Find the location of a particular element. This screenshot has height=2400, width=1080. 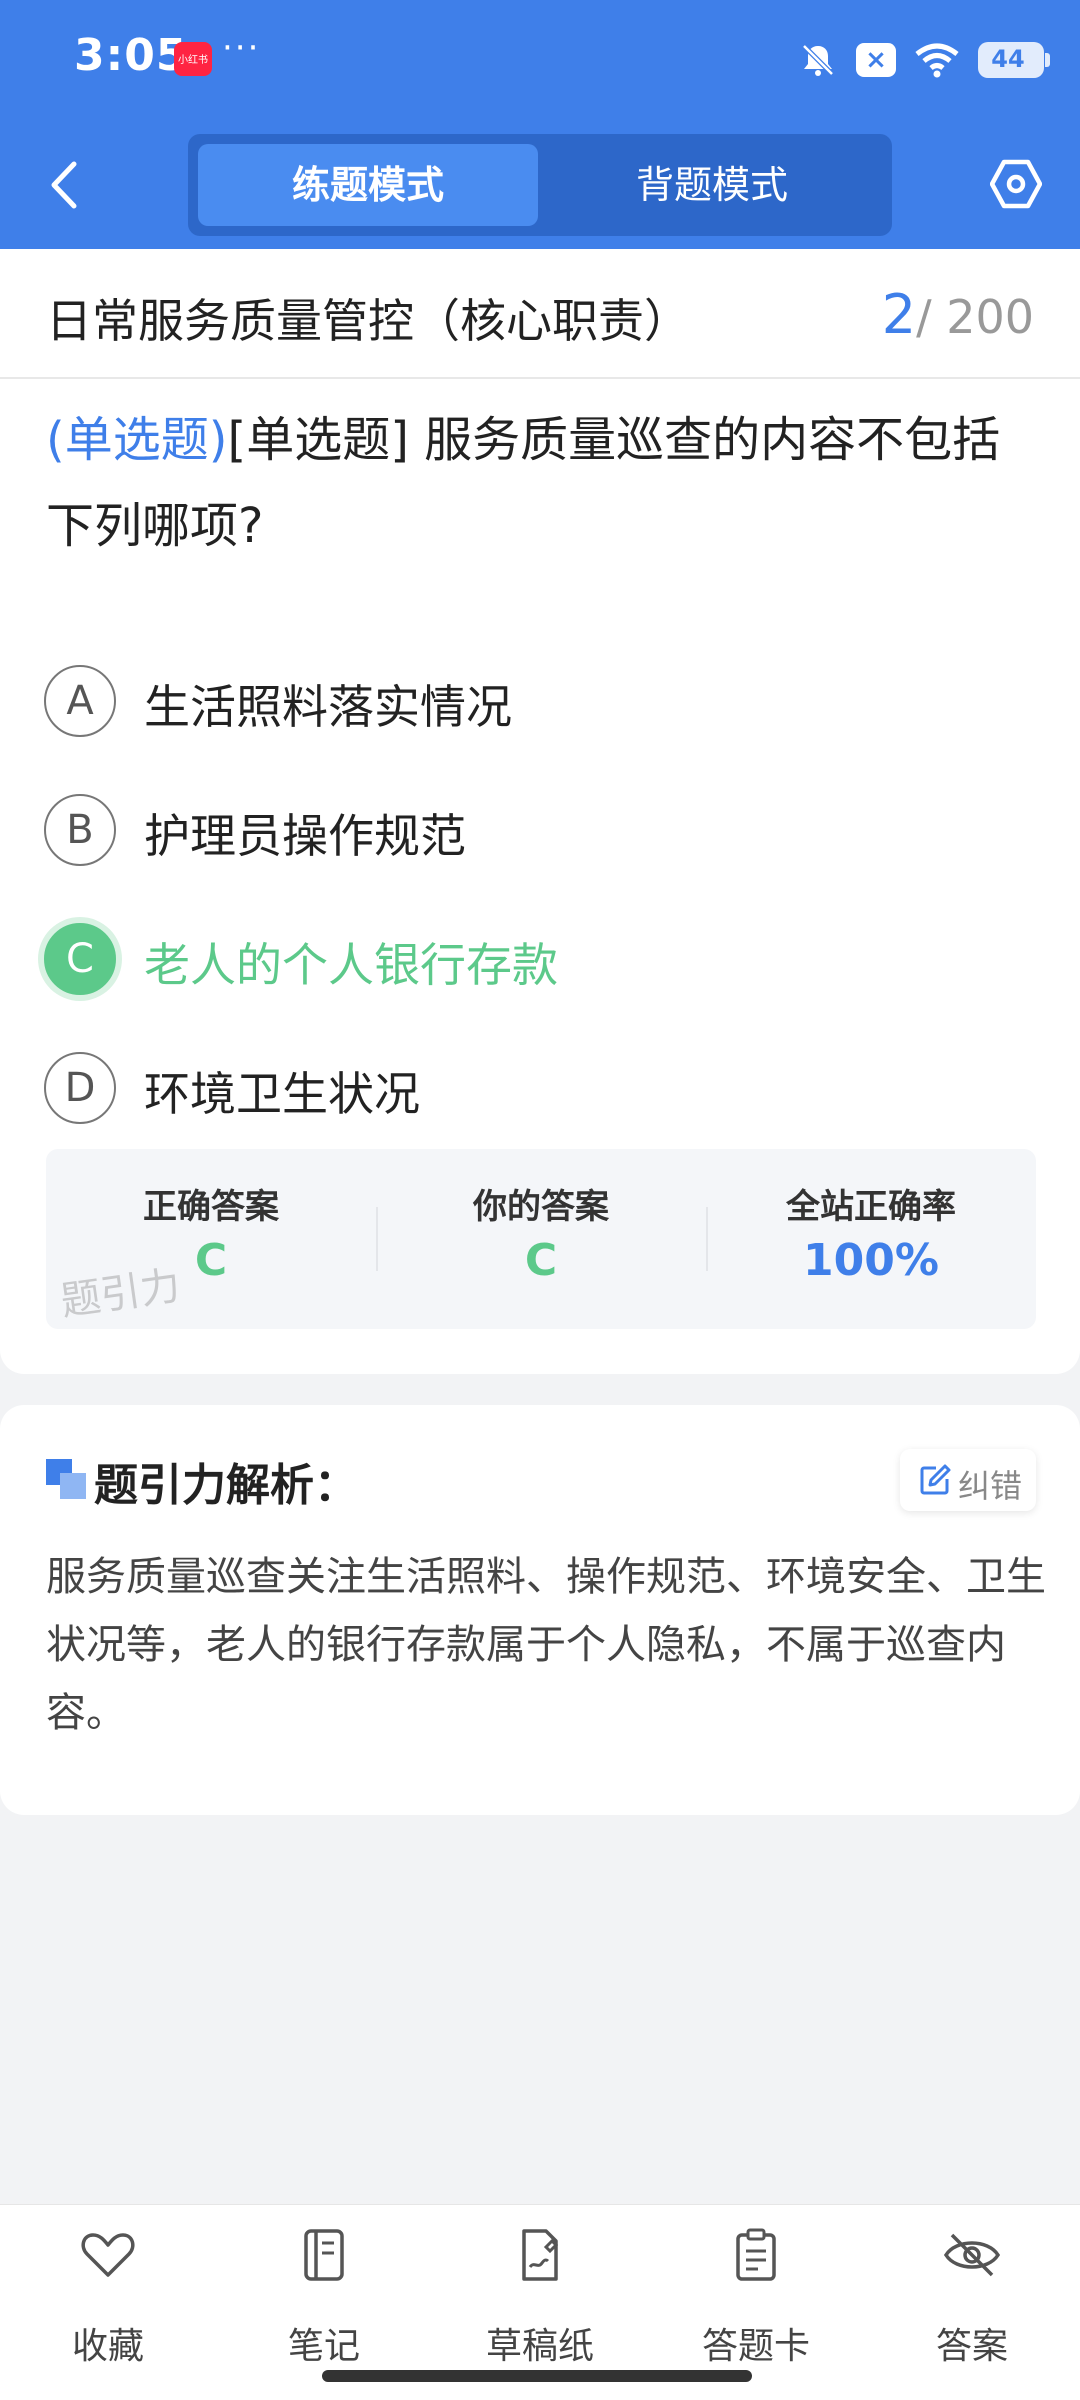

current-question-number: 2 is located at coordinates (899, 314).